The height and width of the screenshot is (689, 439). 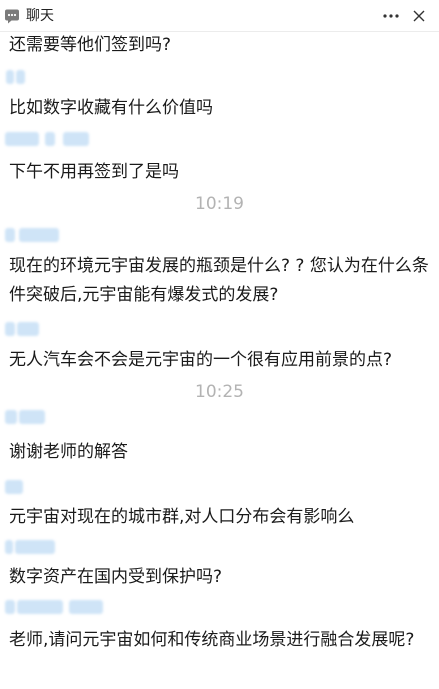 What do you see at coordinates (201, 360) in the screenshot?
I see `chat-message: 无人汽车会不会是元宇宙的一个很有应用前景的点?` at bounding box center [201, 360].